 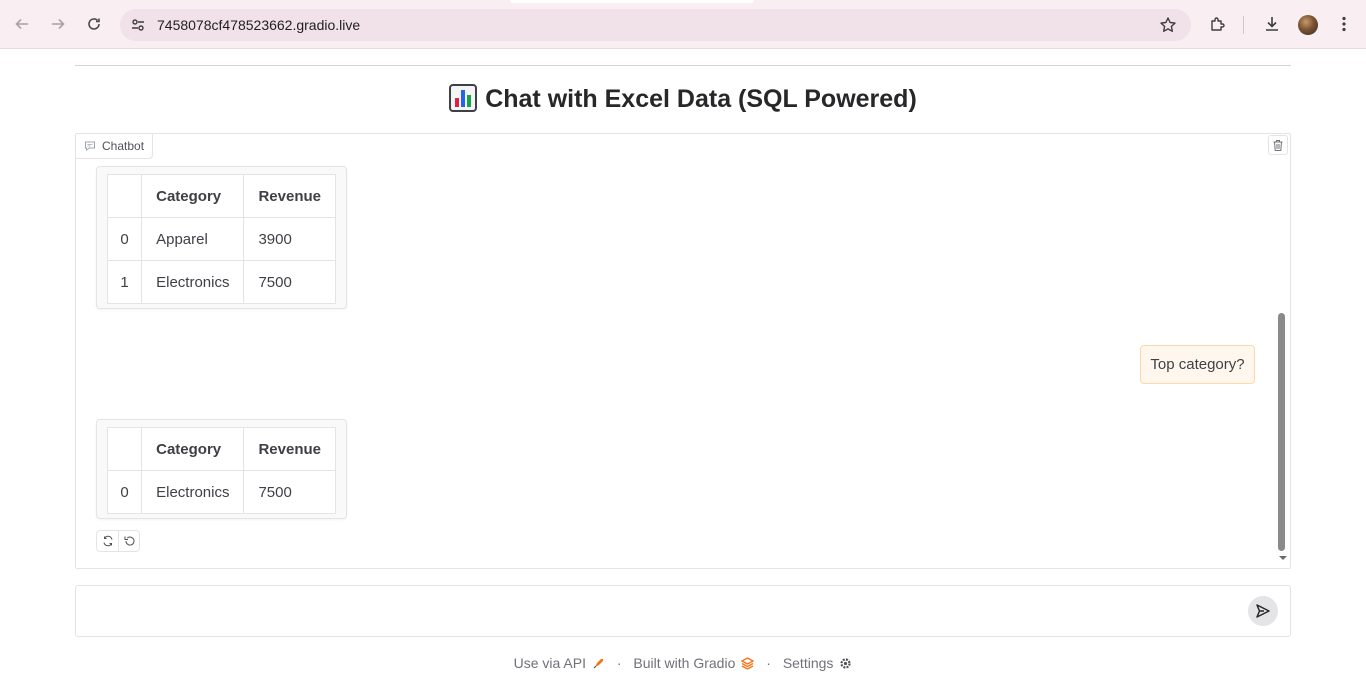 I want to click on table-row: 0 Electronics 7500, so click(x=221, y=492).